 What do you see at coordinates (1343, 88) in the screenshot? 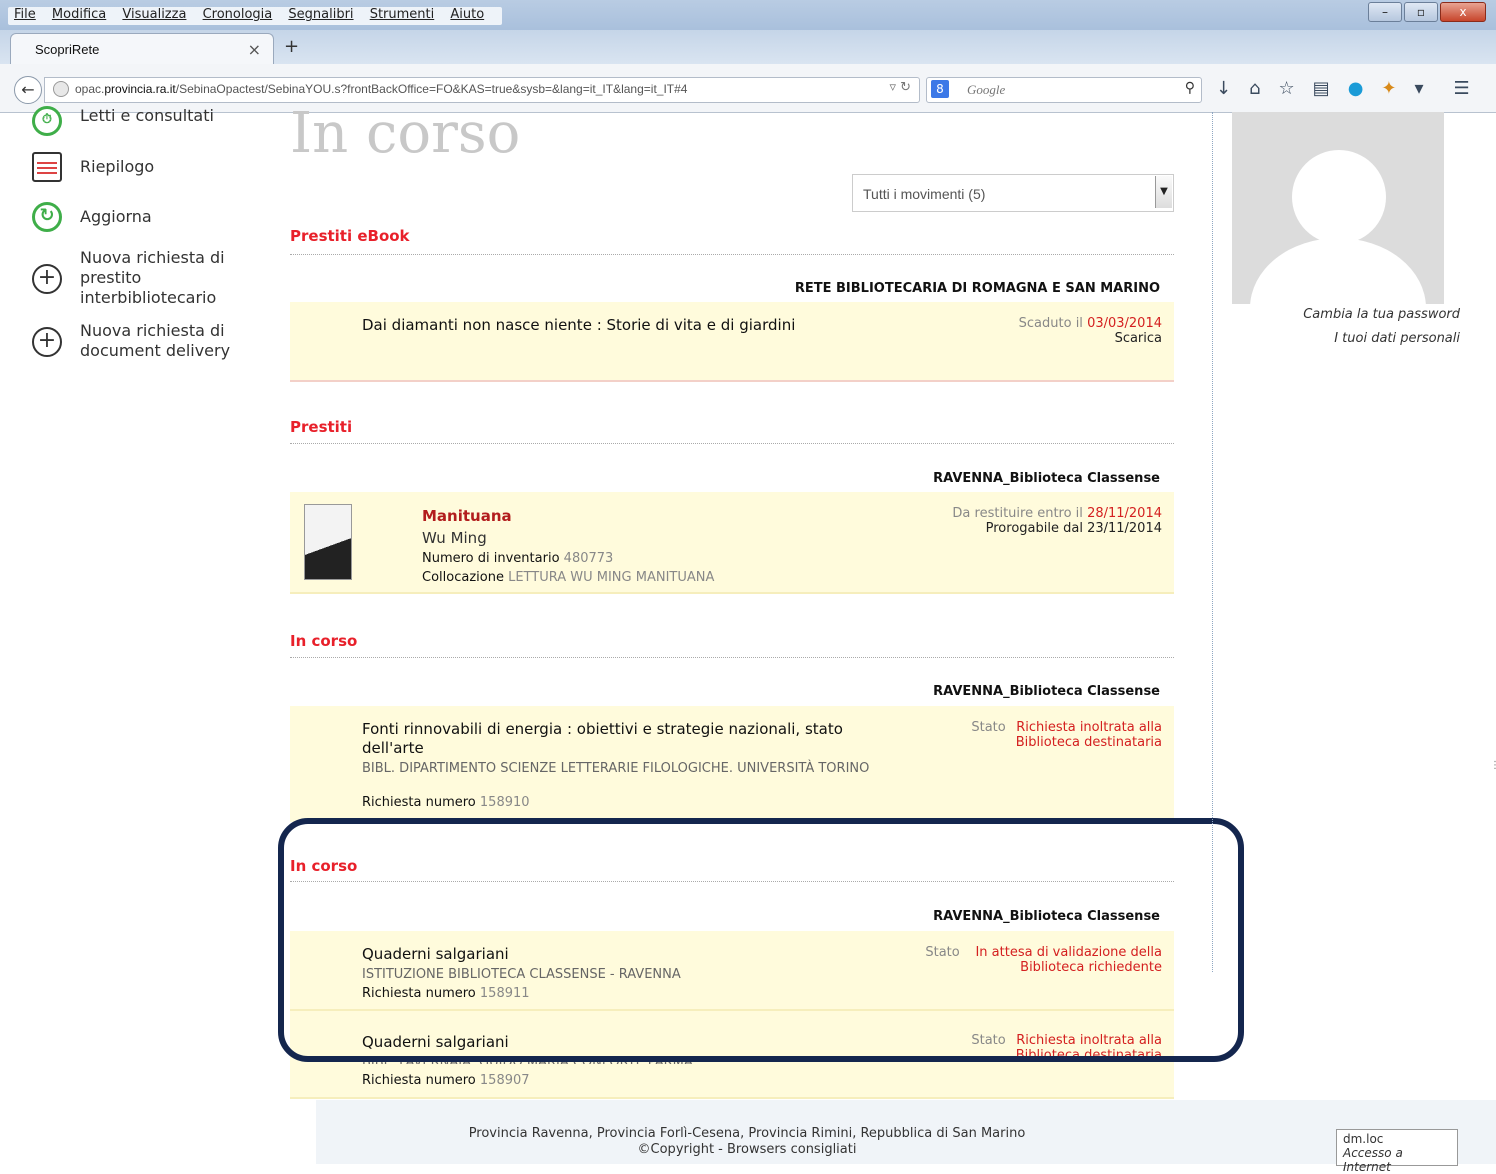
I see `toolbar-icons: ↓ ⌂ ☆ ▤ ● ✦ ▾ ☰` at bounding box center [1343, 88].